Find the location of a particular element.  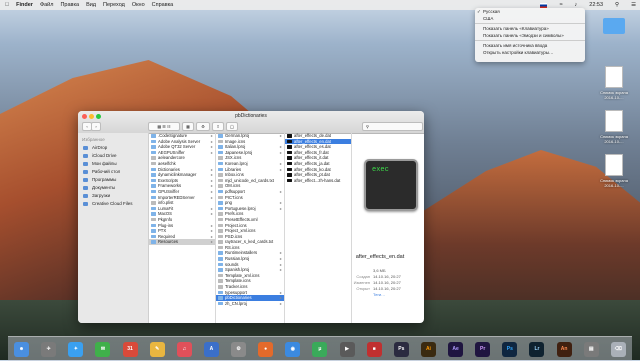

trash-dock-icon: ⌫ is located at coordinates (618, 349).